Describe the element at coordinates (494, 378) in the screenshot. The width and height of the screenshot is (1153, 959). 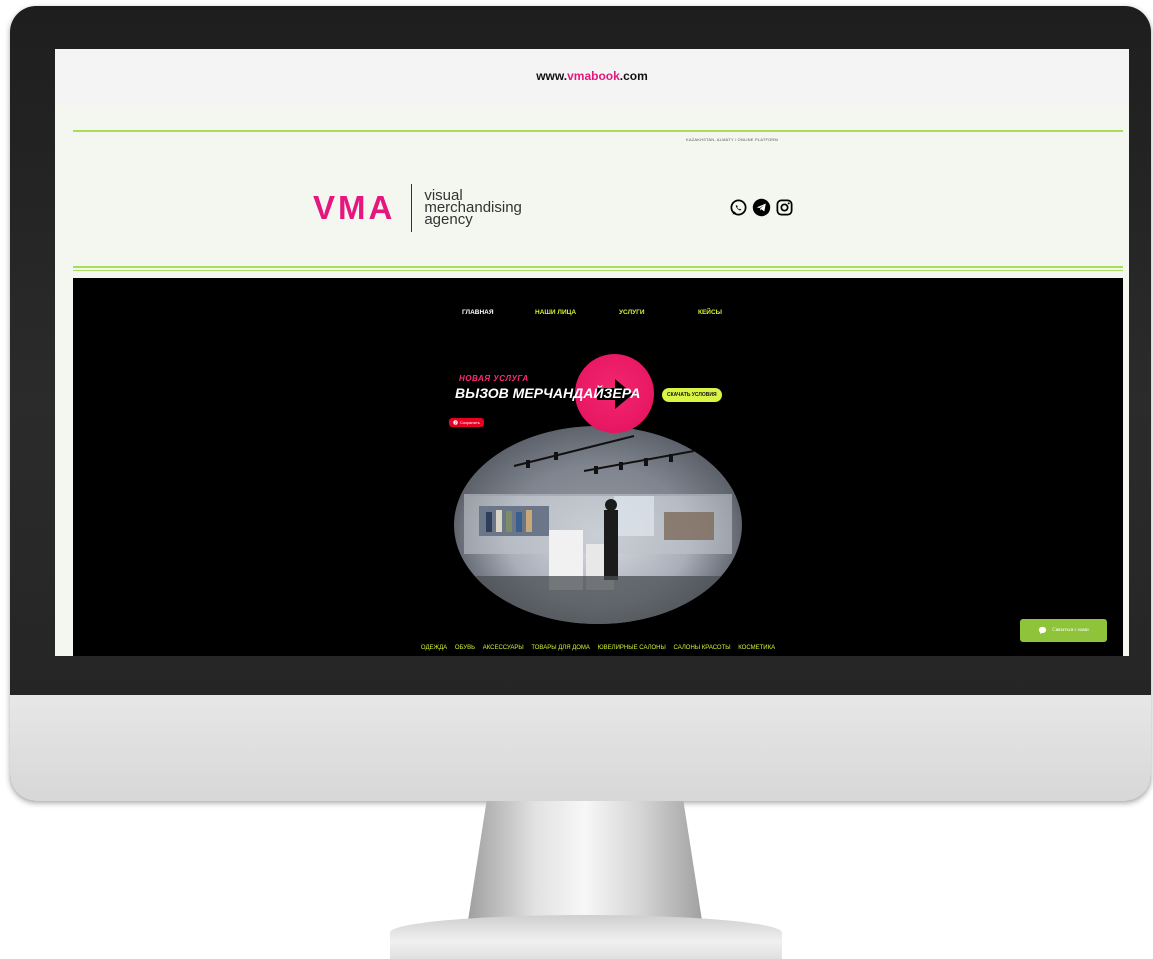
I see `promo-kicker: НОВАЯ УСЛУГА` at that location.